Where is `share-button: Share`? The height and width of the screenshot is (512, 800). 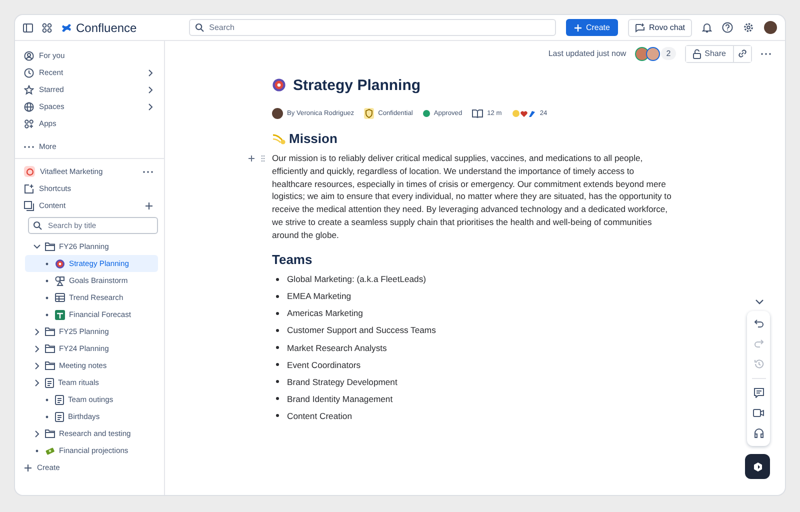
share-button: Share is located at coordinates (710, 54).